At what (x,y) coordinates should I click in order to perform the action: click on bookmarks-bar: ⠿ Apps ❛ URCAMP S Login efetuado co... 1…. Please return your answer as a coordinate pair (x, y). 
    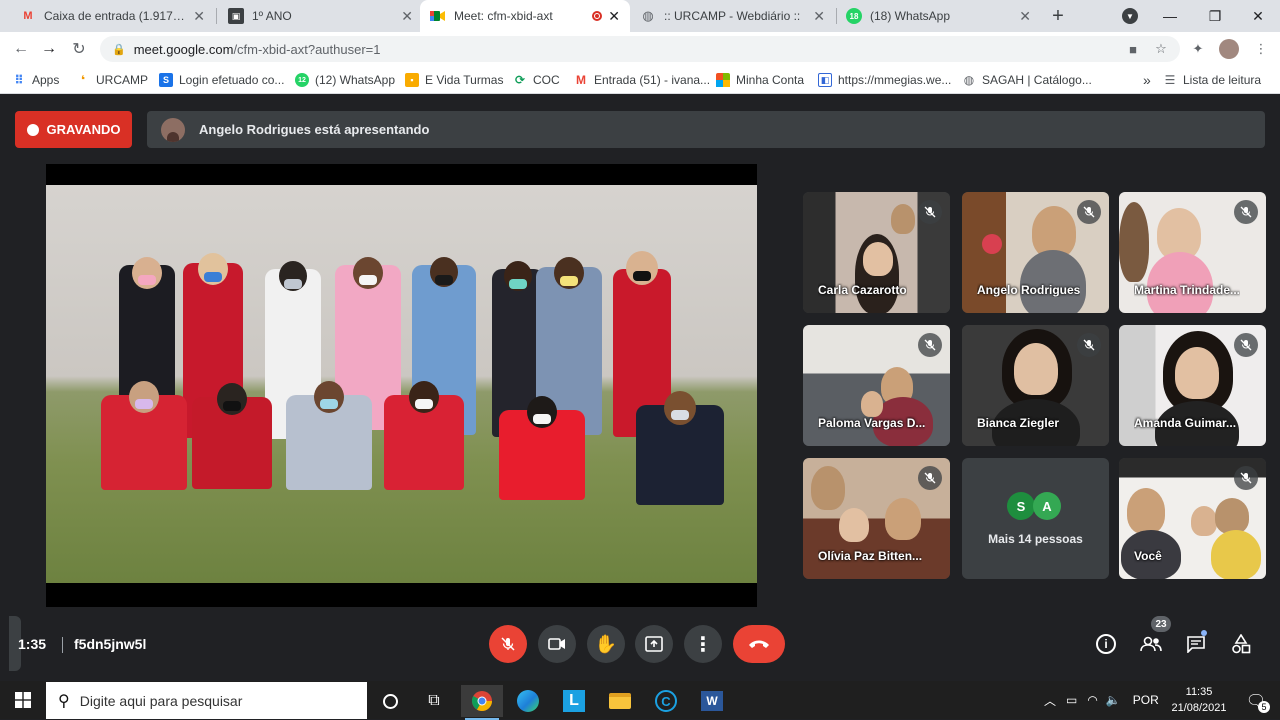
    Looking at the image, I should click on (640, 80).